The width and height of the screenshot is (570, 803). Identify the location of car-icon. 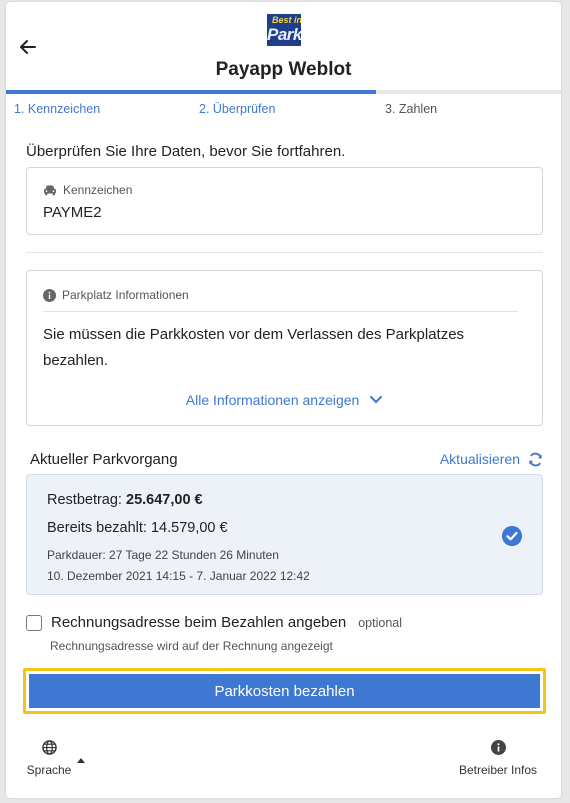
(50, 190).